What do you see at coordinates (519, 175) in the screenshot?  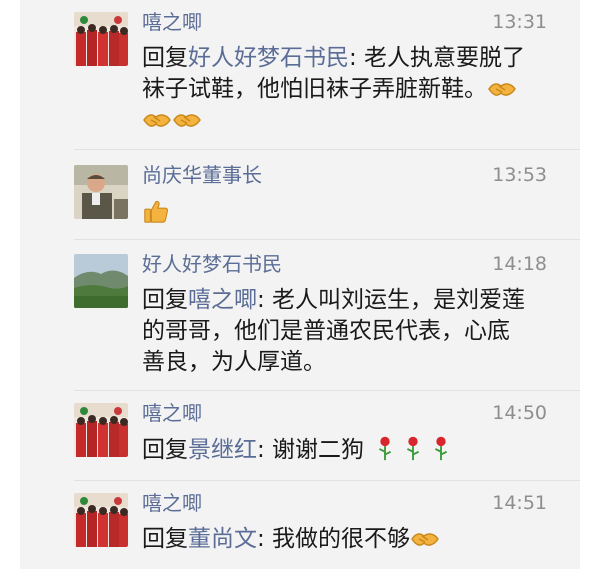 I see `comment-time: 13:53` at bounding box center [519, 175].